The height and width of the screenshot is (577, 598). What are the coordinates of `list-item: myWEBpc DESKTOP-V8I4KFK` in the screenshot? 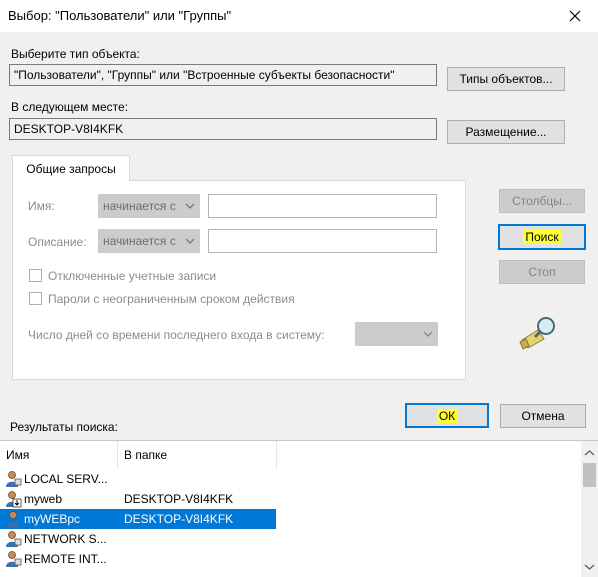 It's located at (138, 519).